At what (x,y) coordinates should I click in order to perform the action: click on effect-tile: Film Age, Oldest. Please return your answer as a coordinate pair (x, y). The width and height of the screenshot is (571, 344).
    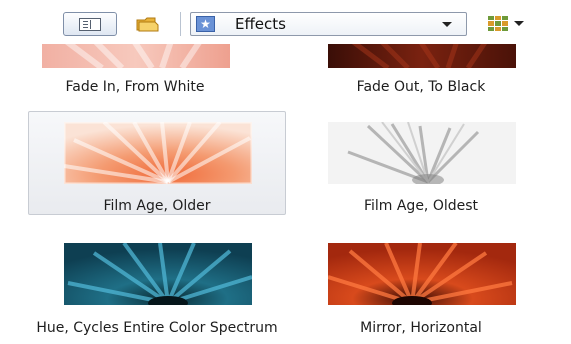
    Looking at the image, I should click on (421, 163).